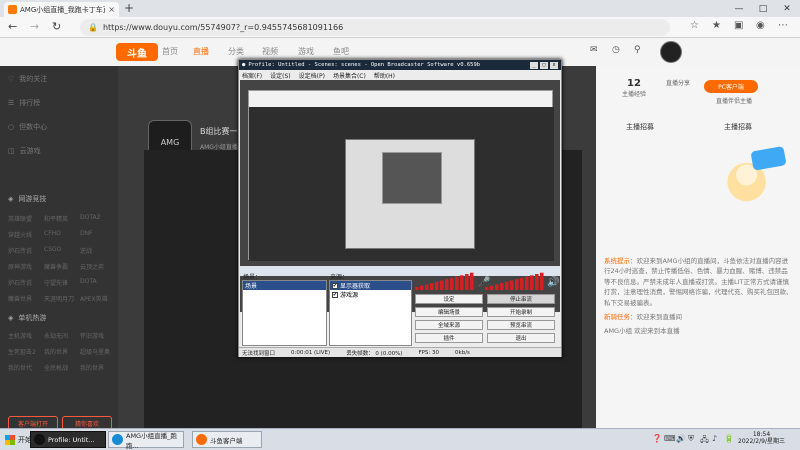  What do you see at coordinates (370, 294) in the screenshot?
I see `source-item: ✔ 游戏源` at bounding box center [370, 294].